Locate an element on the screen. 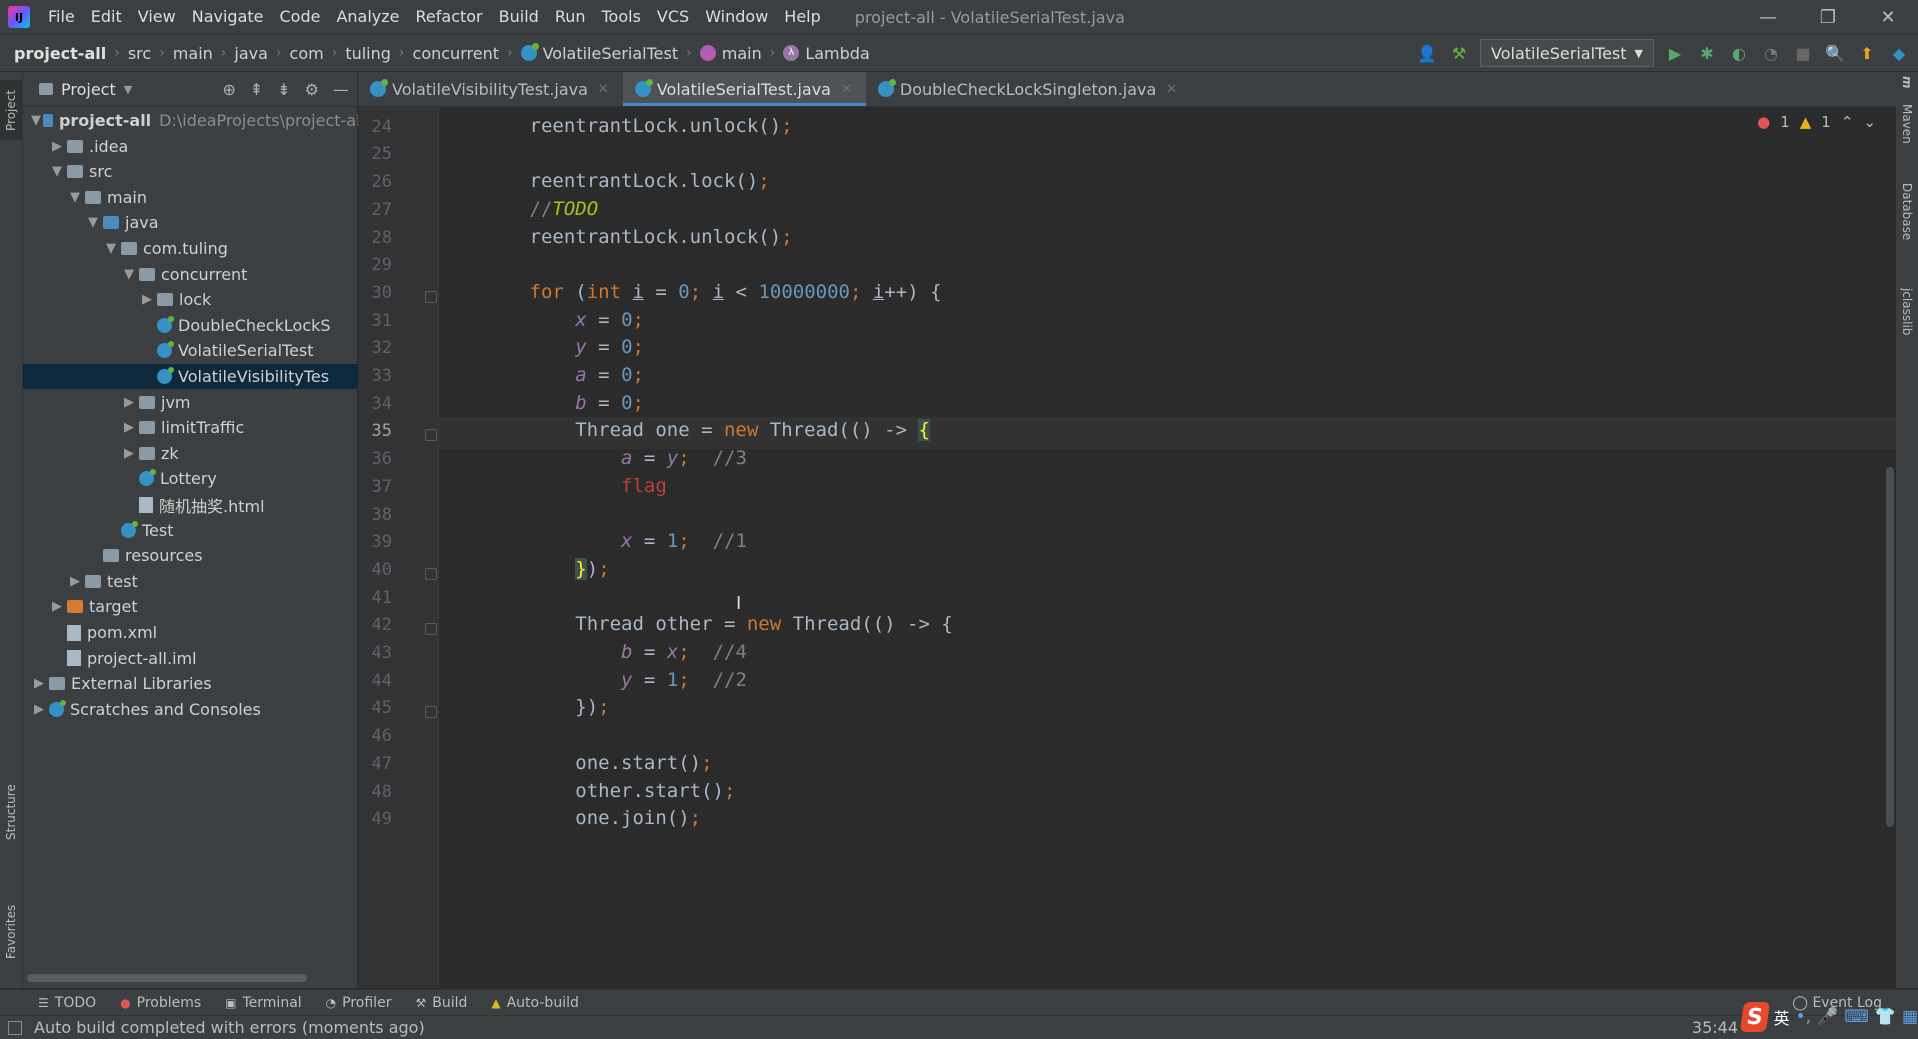  tree-item: ▶ test is located at coordinates (212, 581).